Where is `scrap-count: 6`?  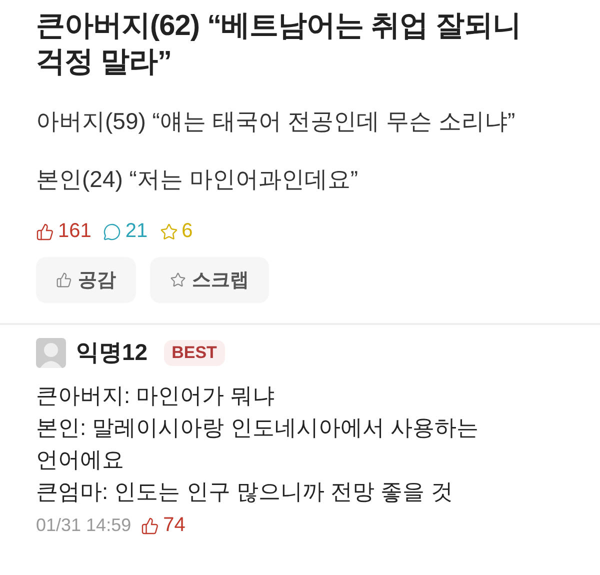 scrap-count: 6 is located at coordinates (187, 231).